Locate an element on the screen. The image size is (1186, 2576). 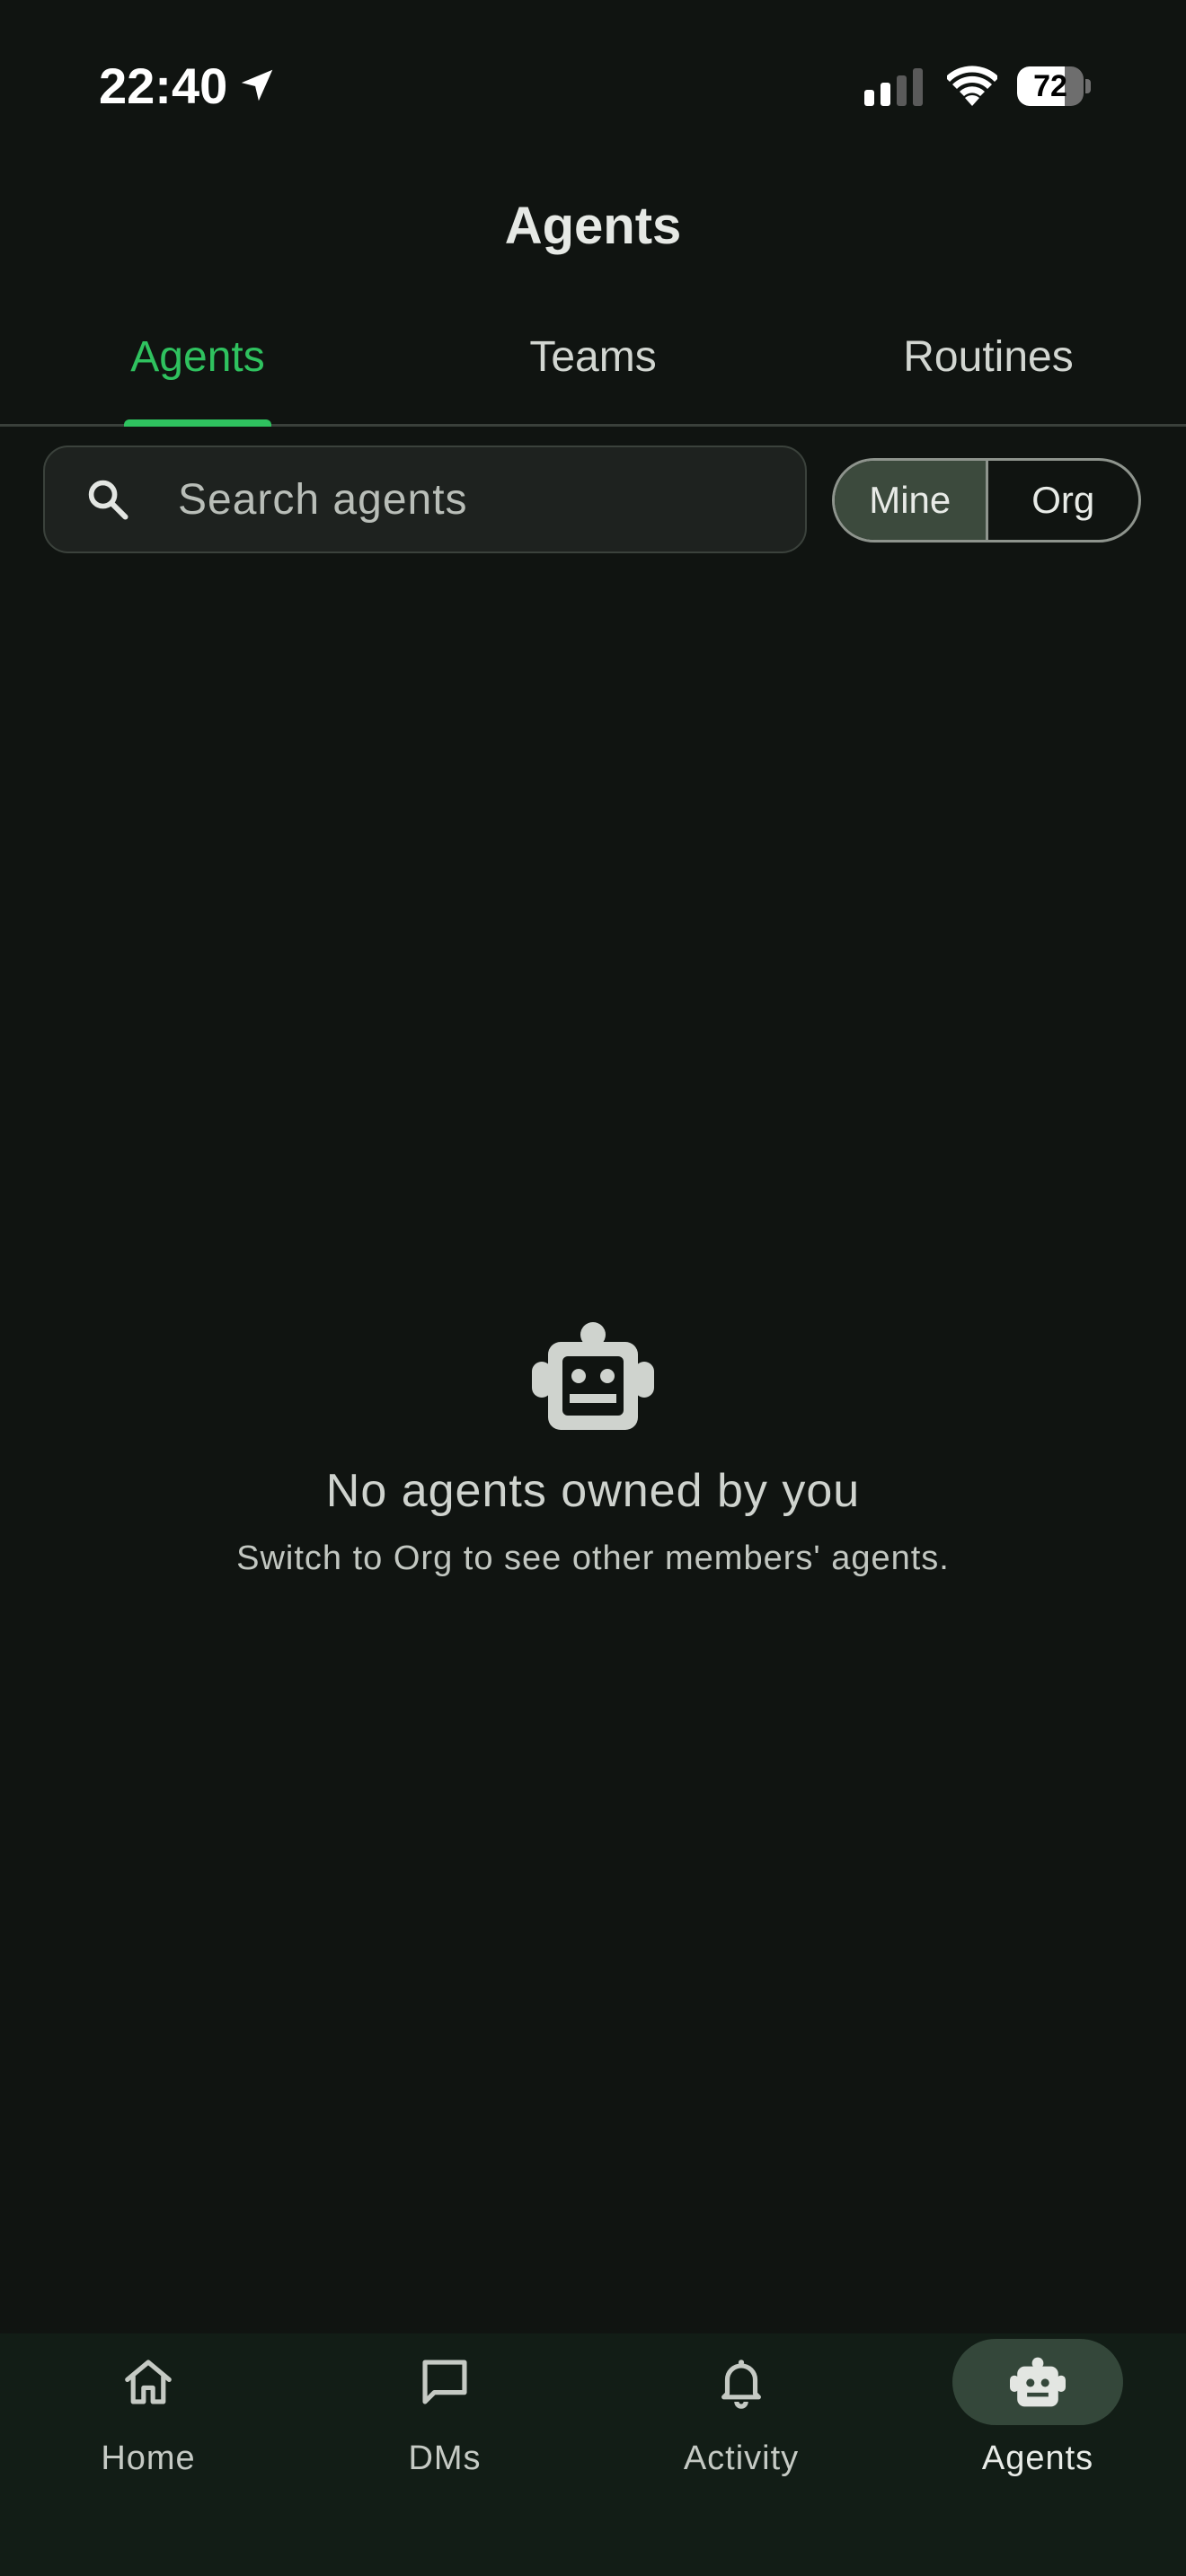
battery-level: 72 is located at coordinates (1050, 86).